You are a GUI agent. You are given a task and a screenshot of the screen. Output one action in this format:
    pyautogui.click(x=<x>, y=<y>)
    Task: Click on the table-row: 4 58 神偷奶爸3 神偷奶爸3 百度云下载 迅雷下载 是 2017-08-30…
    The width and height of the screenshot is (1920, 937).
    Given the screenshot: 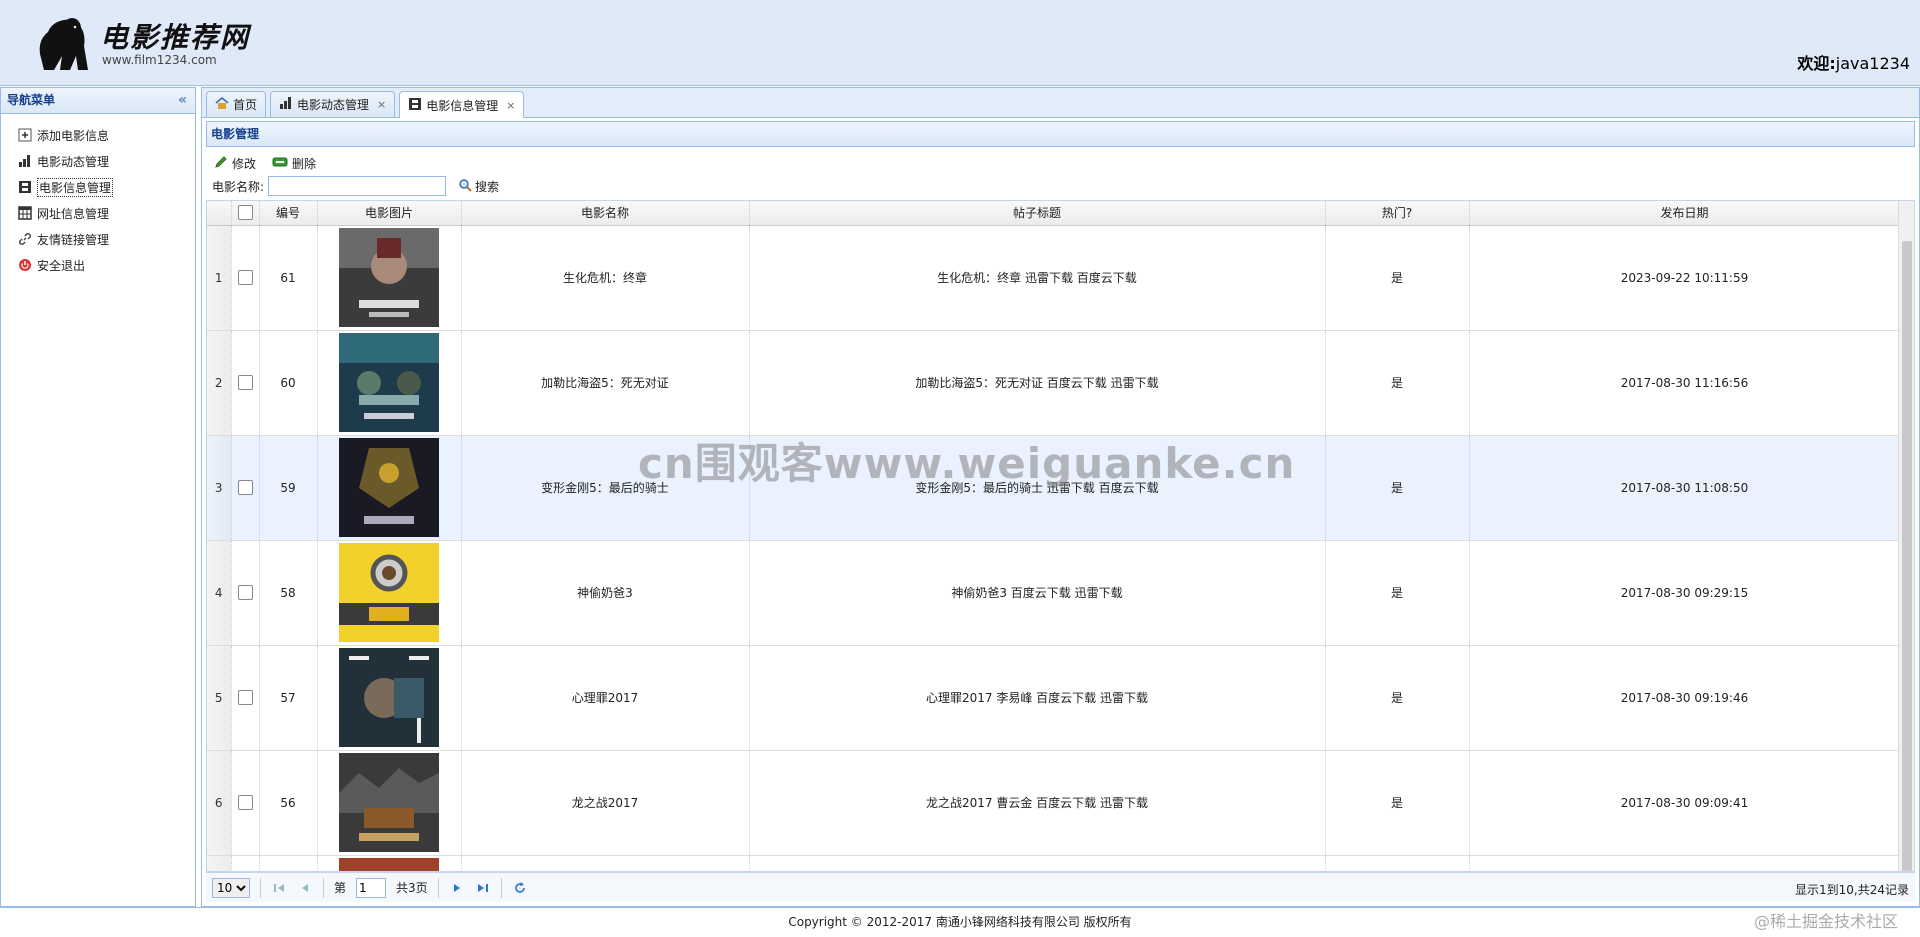 What is the action you would take?
    pyautogui.click(x=1054, y=593)
    